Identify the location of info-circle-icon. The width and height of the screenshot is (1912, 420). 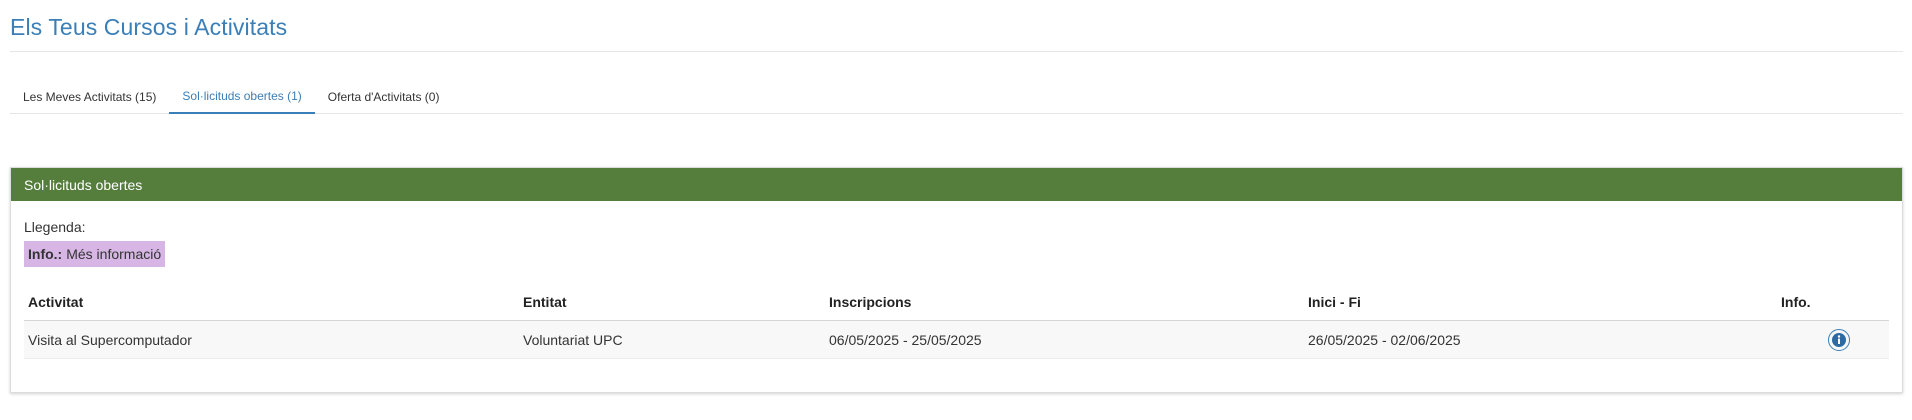
(1839, 339).